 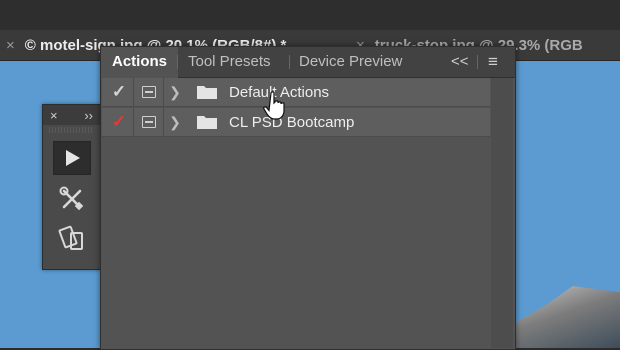 I want to click on building-image, so click(x=567, y=317).